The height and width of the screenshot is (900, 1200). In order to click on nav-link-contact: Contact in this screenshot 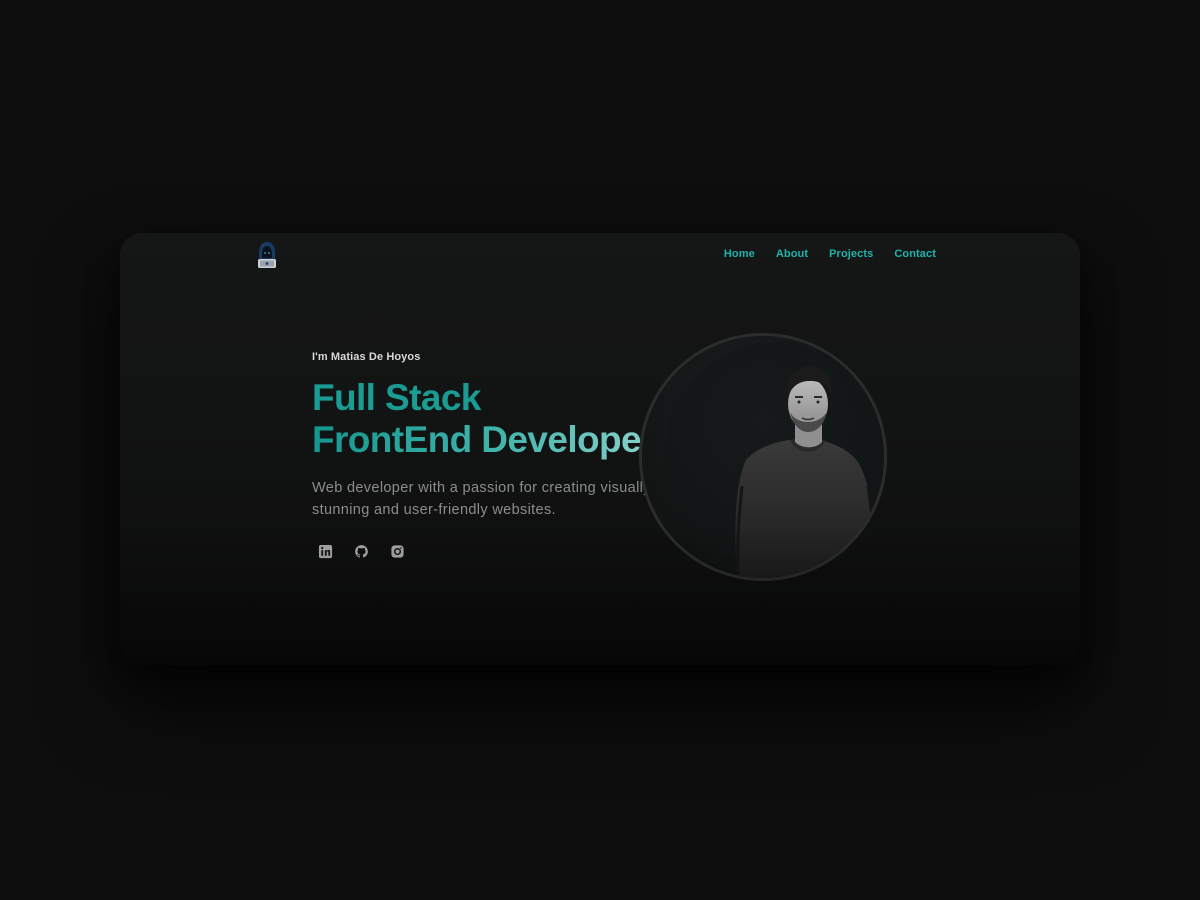, I will do `click(915, 254)`.